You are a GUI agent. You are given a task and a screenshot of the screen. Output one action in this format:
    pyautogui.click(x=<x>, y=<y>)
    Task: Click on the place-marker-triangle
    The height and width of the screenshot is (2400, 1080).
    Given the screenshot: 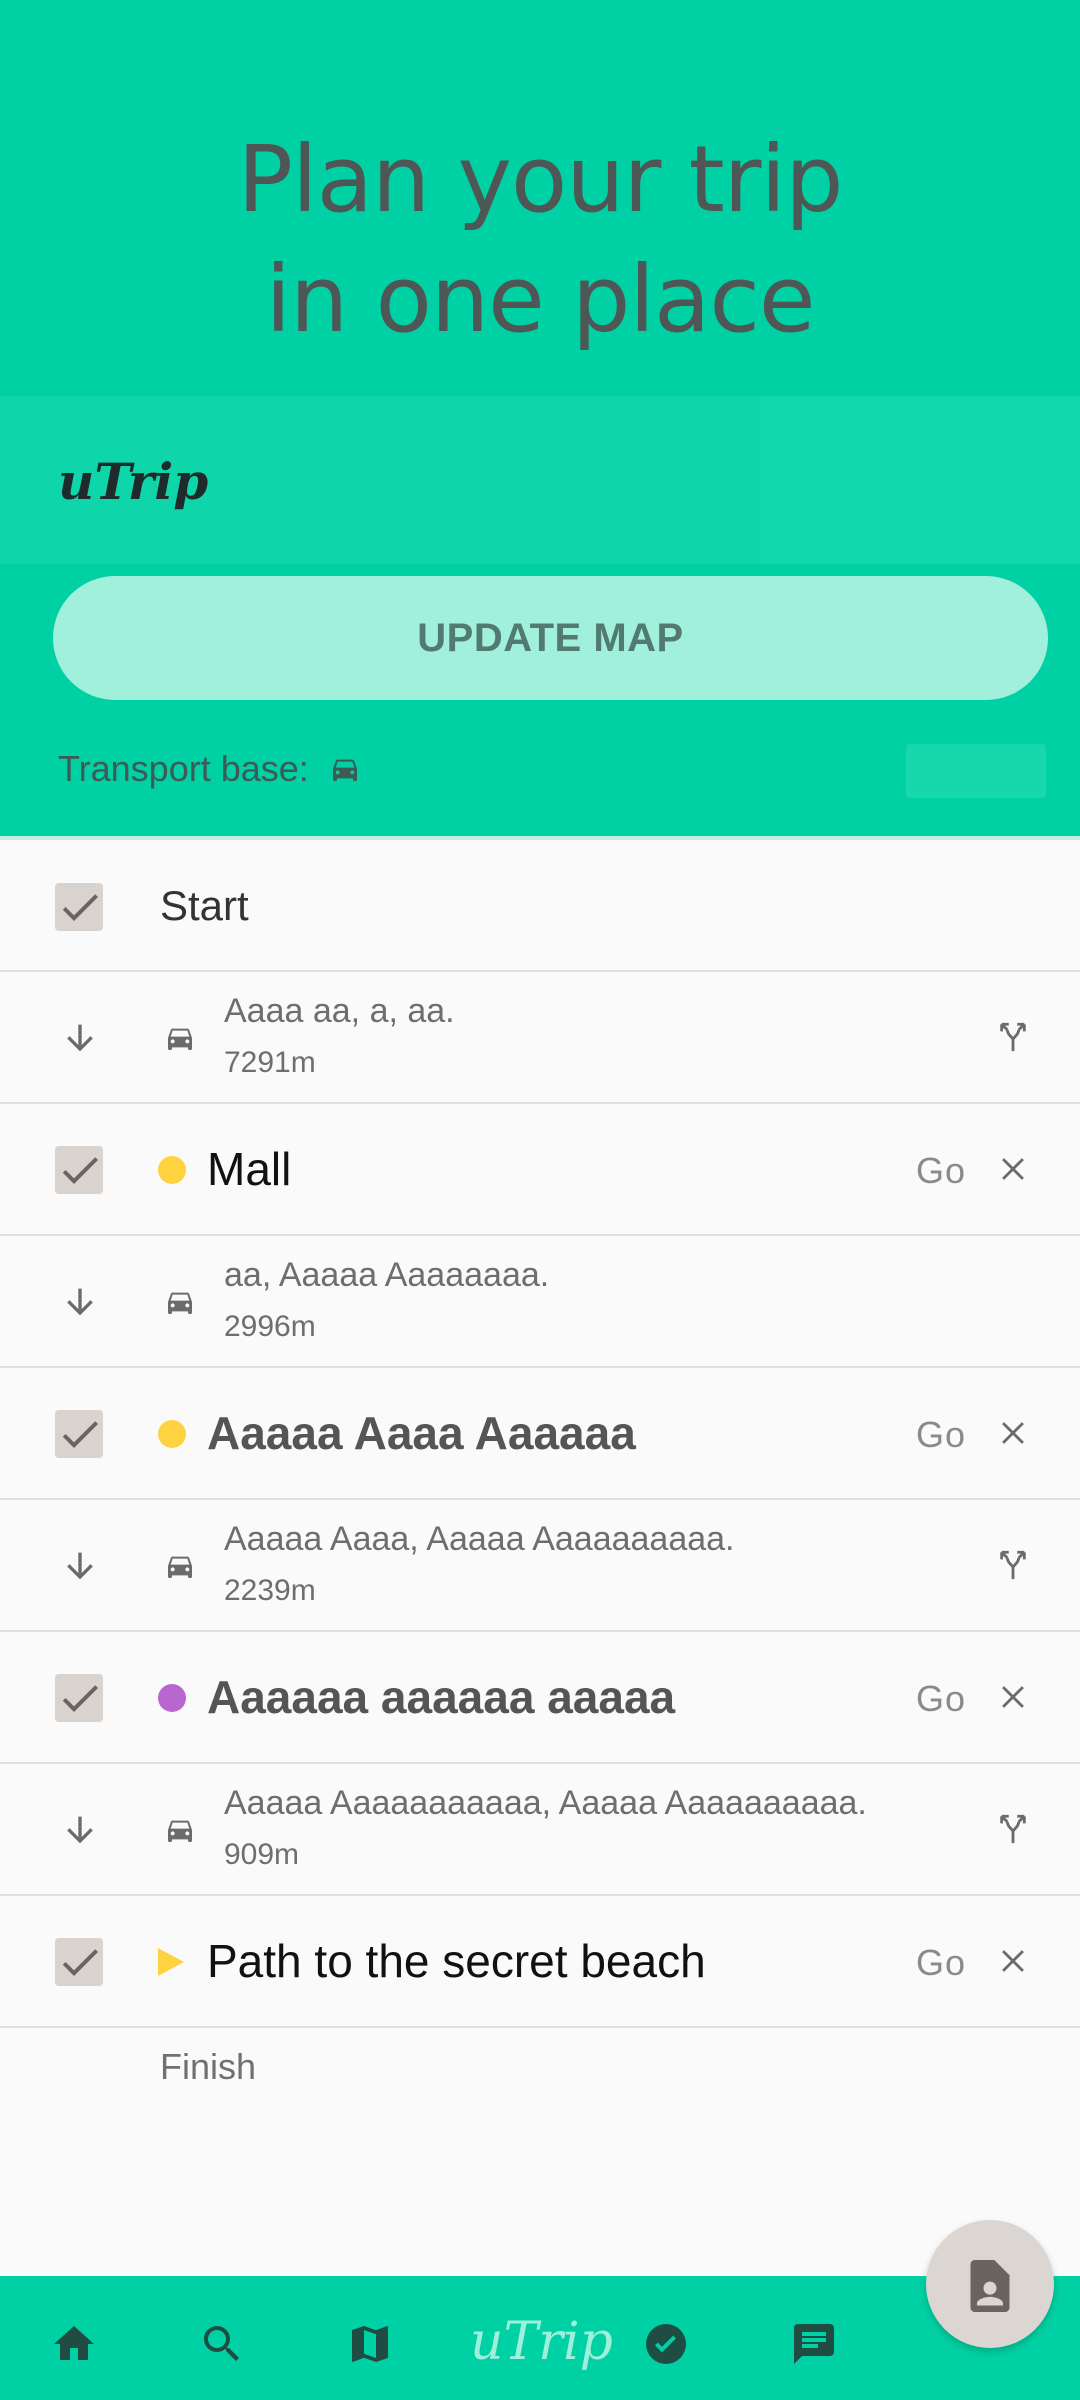 What is the action you would take?
    pyautogui.click(x=171, y=1962)
    